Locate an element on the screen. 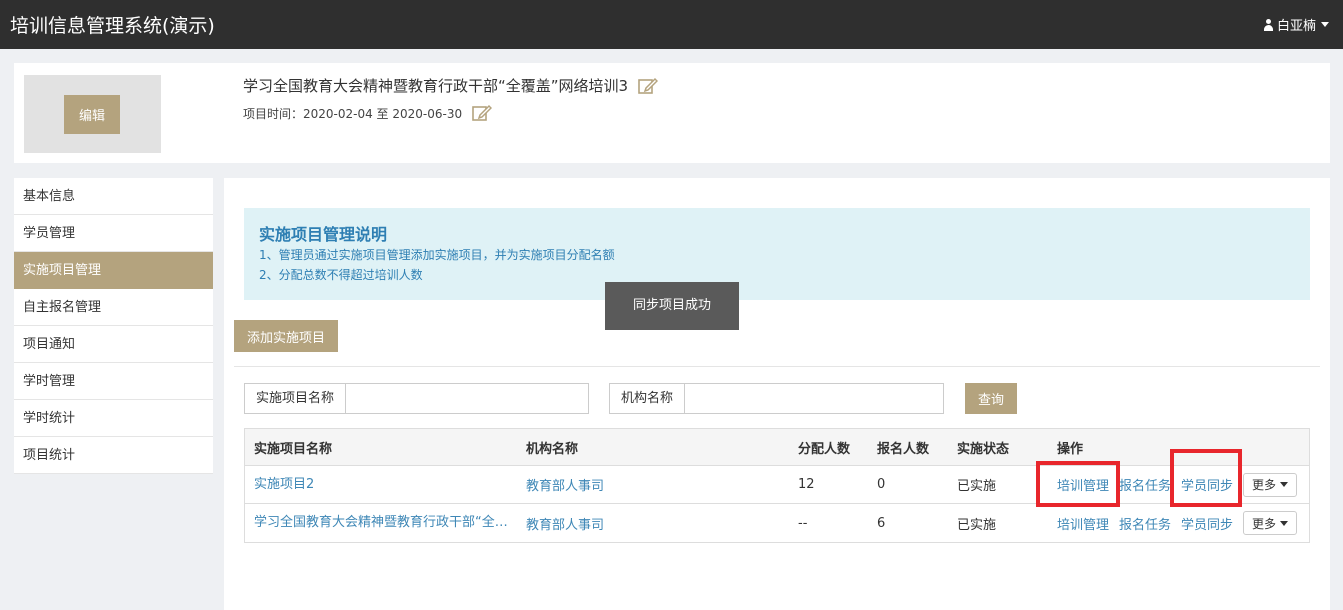 This screenshot has height=610, width=1343. table-row: 实施项目2 教育部人事司 12 0 已实施 培训管理 报名任务 学员同步 更多 is located at coordinates (777, 485).